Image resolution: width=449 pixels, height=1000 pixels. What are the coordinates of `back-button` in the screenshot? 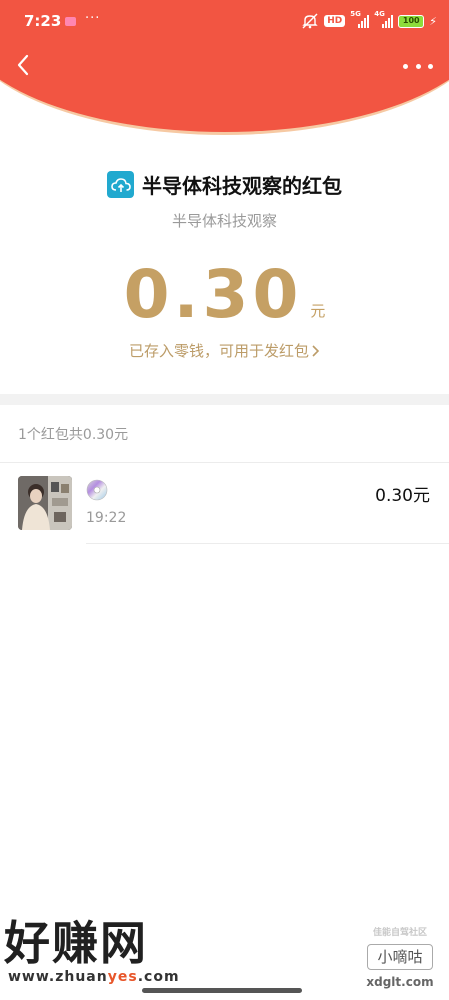 It's located at (23, 65).